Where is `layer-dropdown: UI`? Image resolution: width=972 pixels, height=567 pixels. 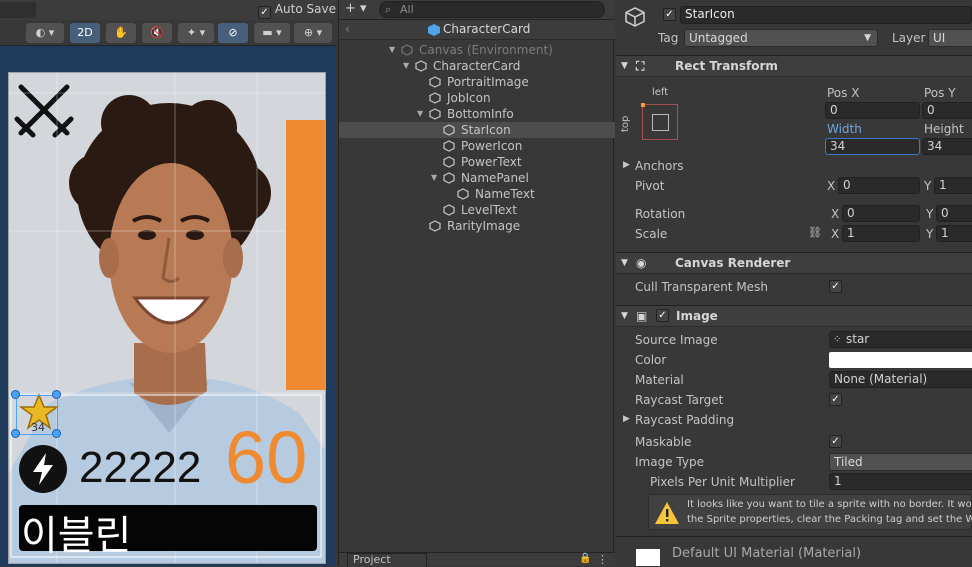
layer-dropdown: UI is located at coordinates (950, 38).